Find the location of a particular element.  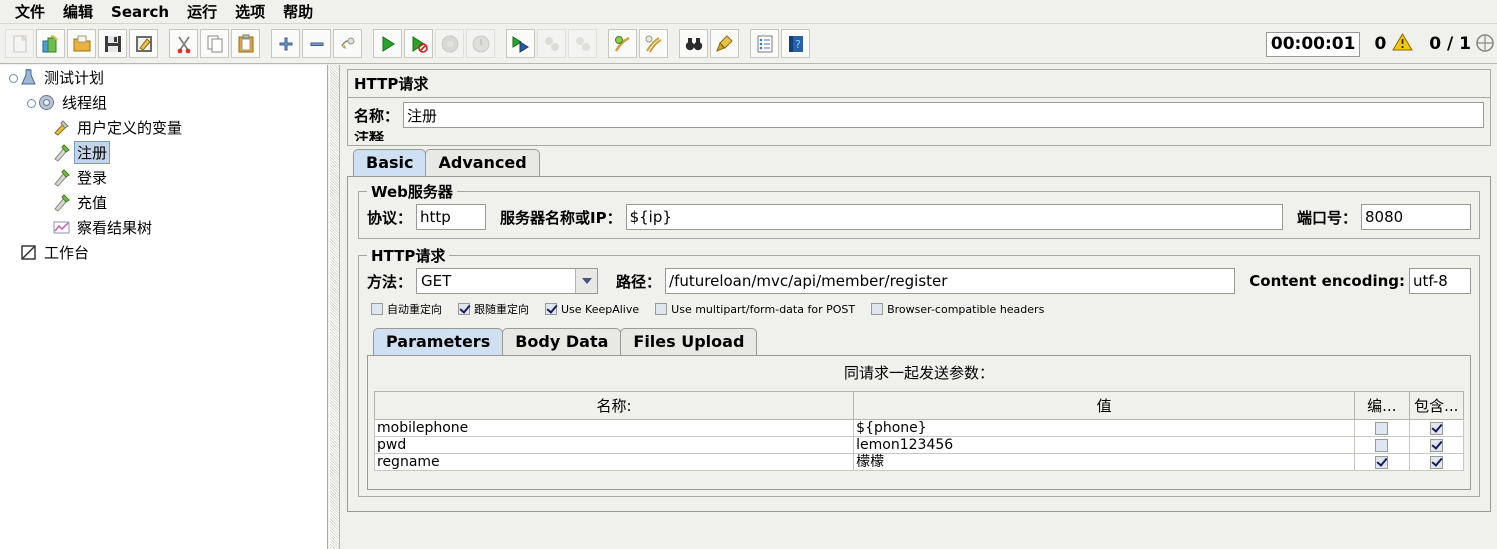

http-request-group-title: HTTP请求 is located at coordinates (408, 255).